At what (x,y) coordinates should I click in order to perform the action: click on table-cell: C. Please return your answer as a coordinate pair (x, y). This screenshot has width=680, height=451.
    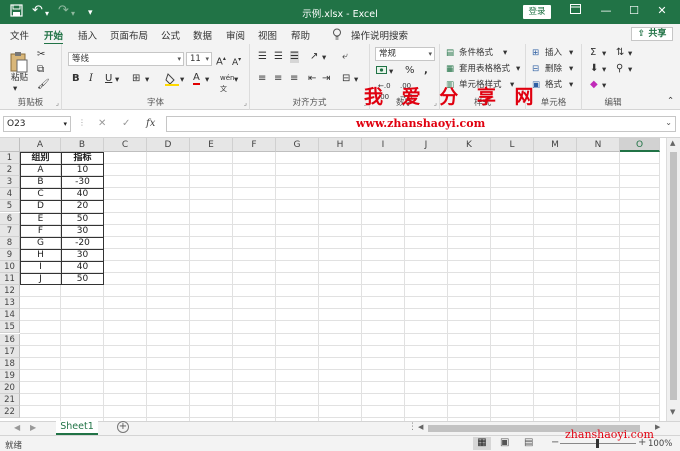
    Looking at the image, I should click on (40, 194).